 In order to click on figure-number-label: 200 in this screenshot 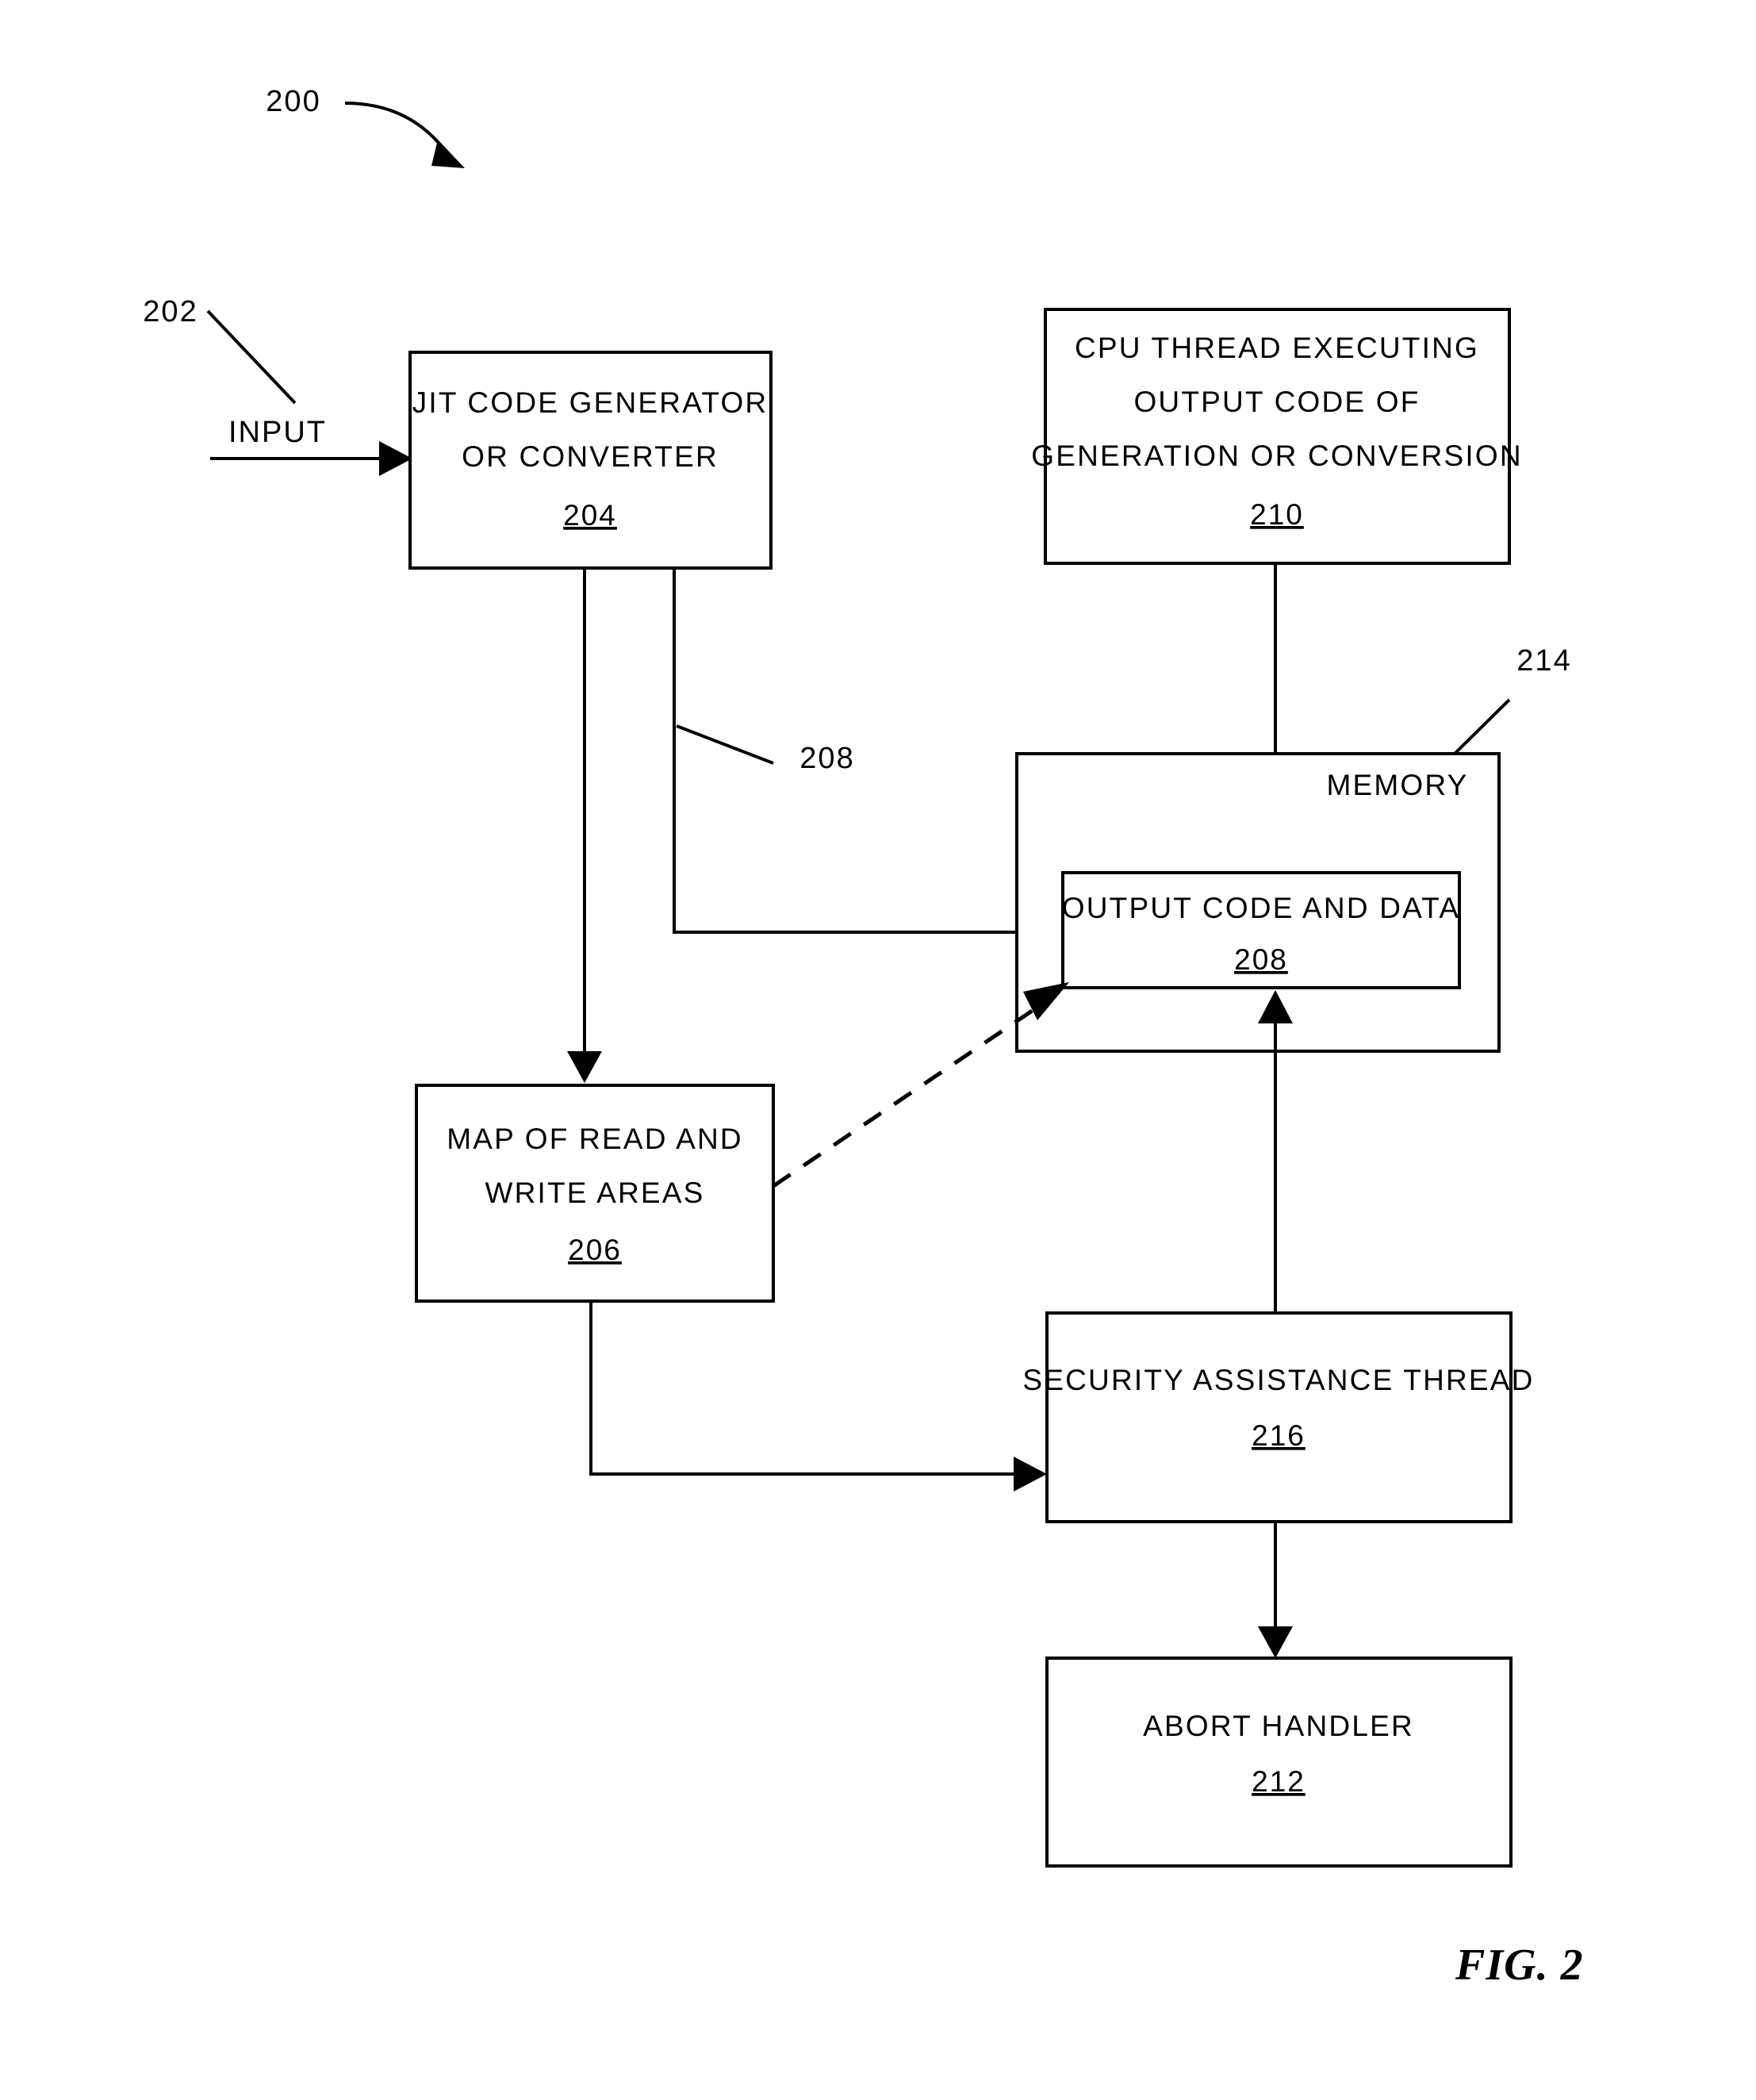, I will do `click(293, 101)`.